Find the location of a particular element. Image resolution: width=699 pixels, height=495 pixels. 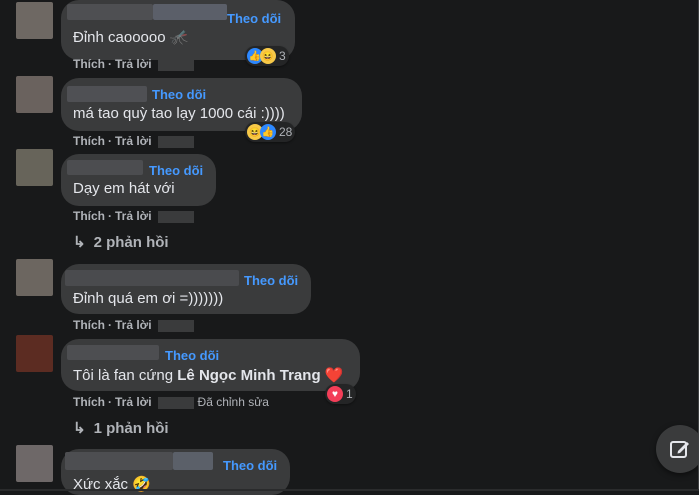

comment-text: Đỉnh quá em ơi =))))))) is located at coordinates (148, 298).